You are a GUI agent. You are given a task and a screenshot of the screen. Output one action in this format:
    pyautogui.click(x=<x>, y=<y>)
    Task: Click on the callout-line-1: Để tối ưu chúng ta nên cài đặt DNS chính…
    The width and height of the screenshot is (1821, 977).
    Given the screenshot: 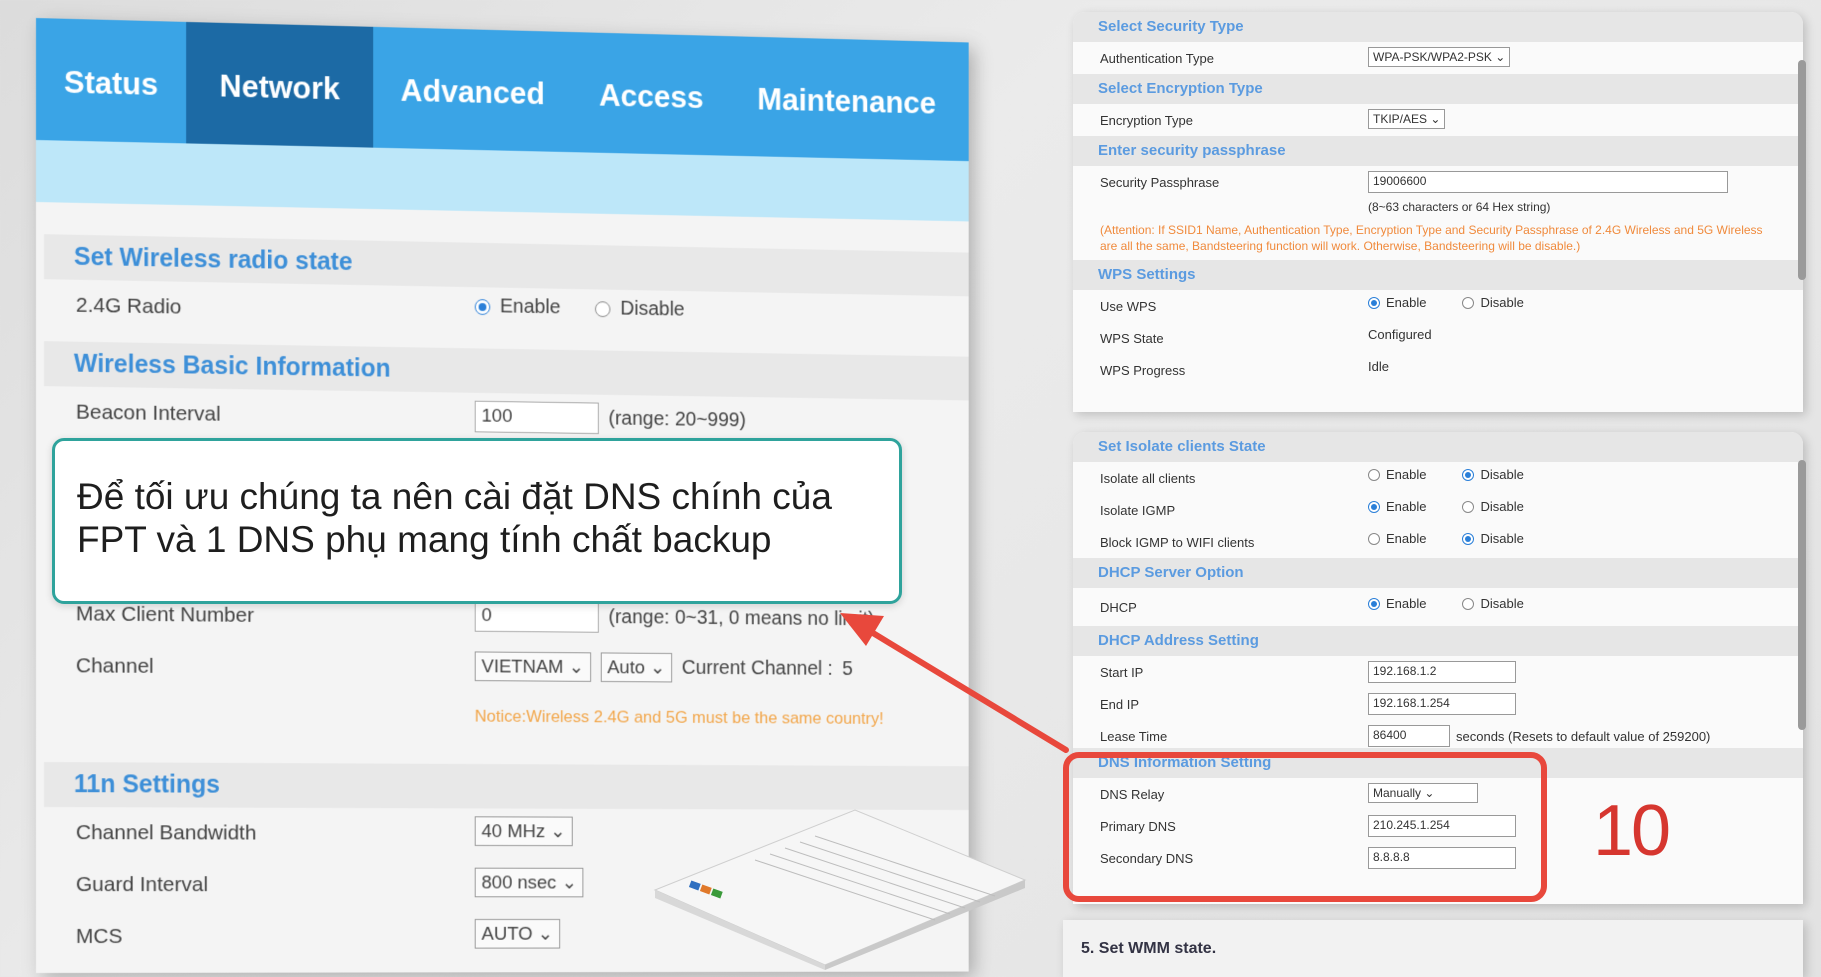 What is the action you would take?
    pyautogui.click(x=477, y=496)
    